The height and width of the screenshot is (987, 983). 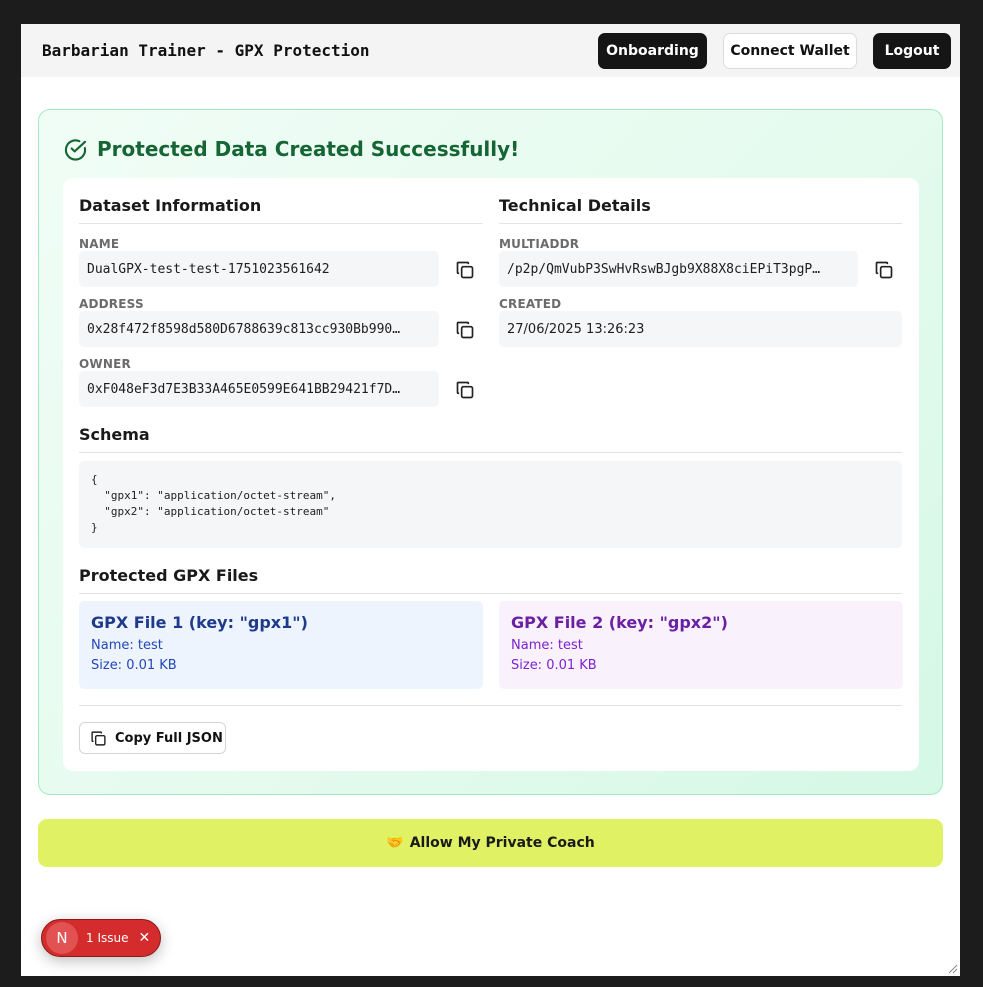 What do you see at coordinates (281, 210) in the screenshot?
I see `dataset-info-heading: Dataset Information` at bounding box center [281, 210].